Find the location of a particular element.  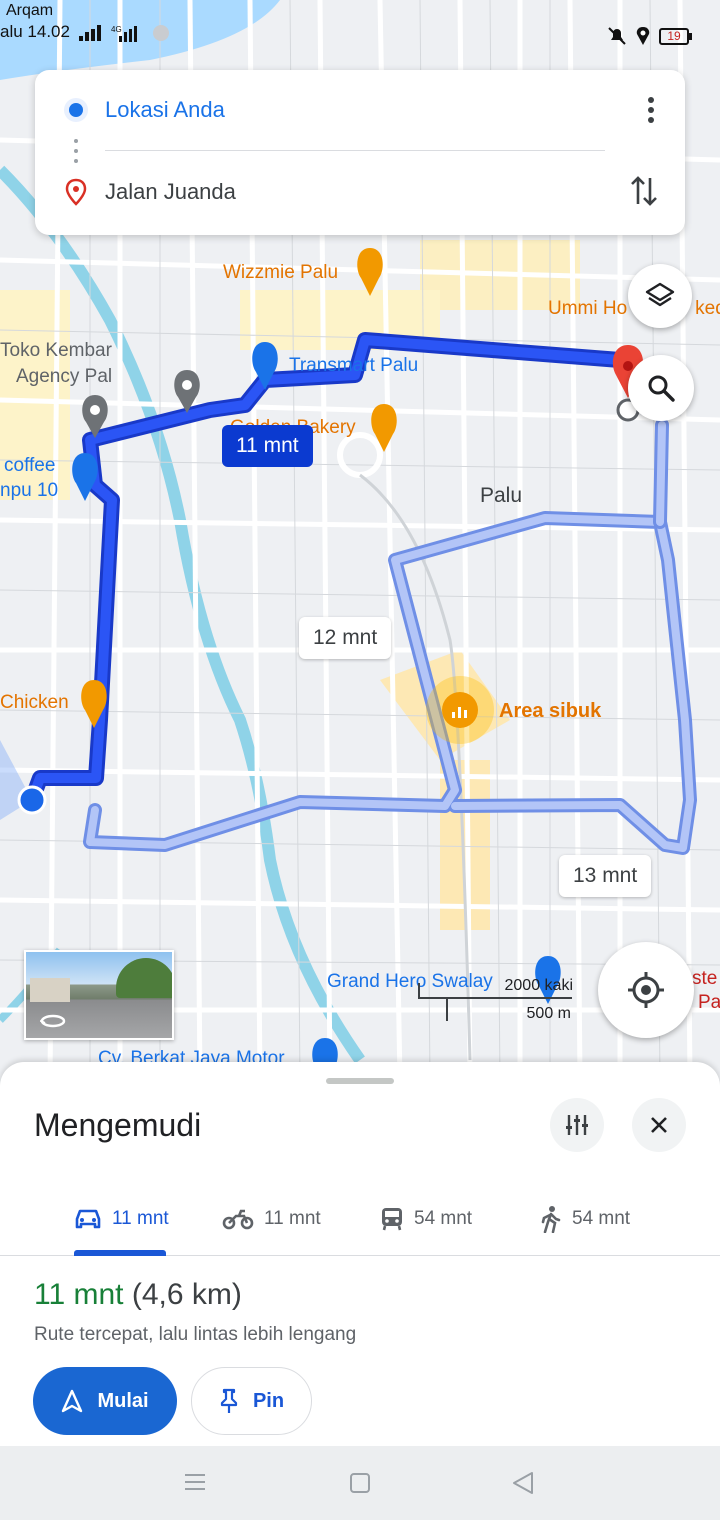

poi-ummi-label: Ummi Ho is located at coordinates (588, 308).